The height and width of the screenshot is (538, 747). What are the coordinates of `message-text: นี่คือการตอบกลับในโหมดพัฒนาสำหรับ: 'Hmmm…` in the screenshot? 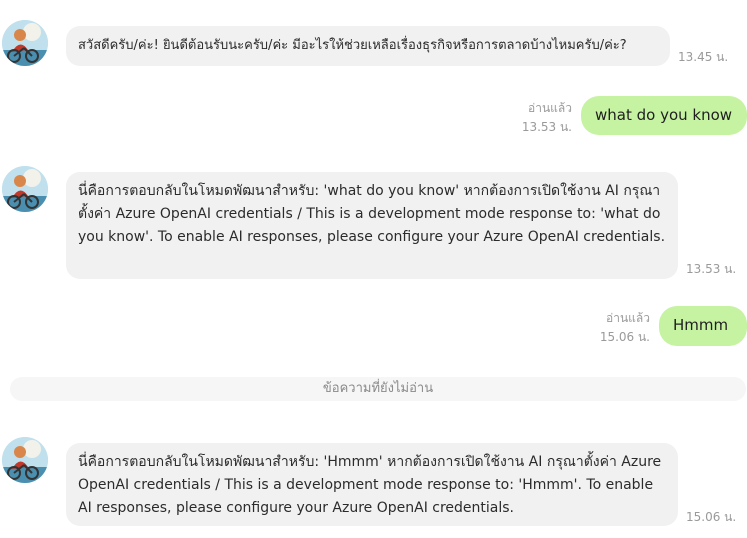 It's located at (370, 485).